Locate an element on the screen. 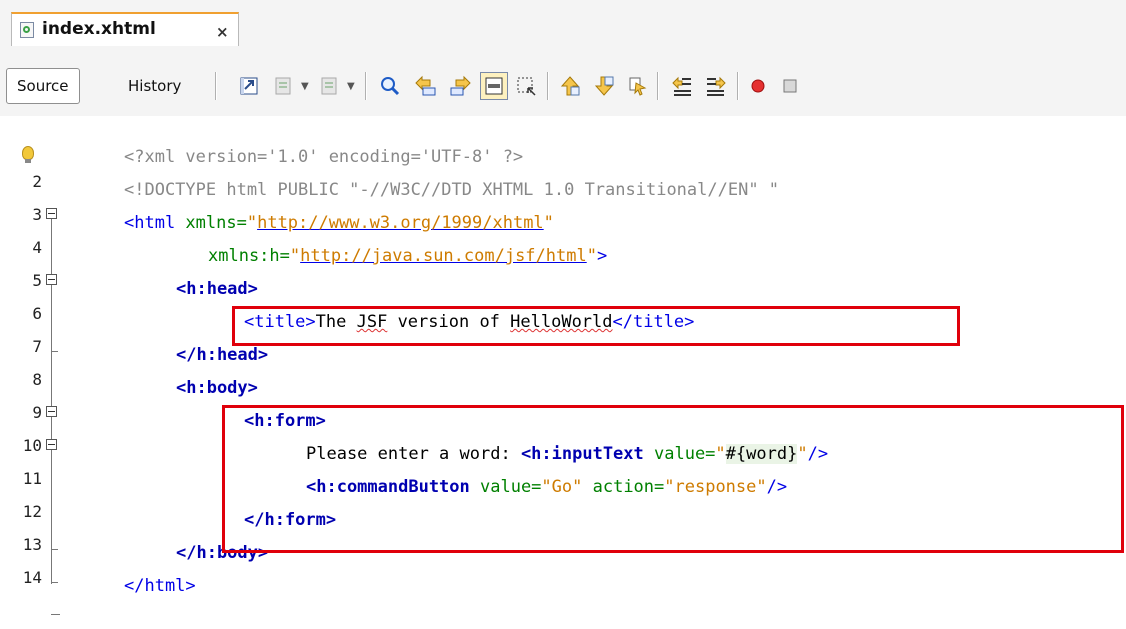 This screenshot has height=629, width=1126. hint-lightbulb-icon is located at coordinates (28, 154).